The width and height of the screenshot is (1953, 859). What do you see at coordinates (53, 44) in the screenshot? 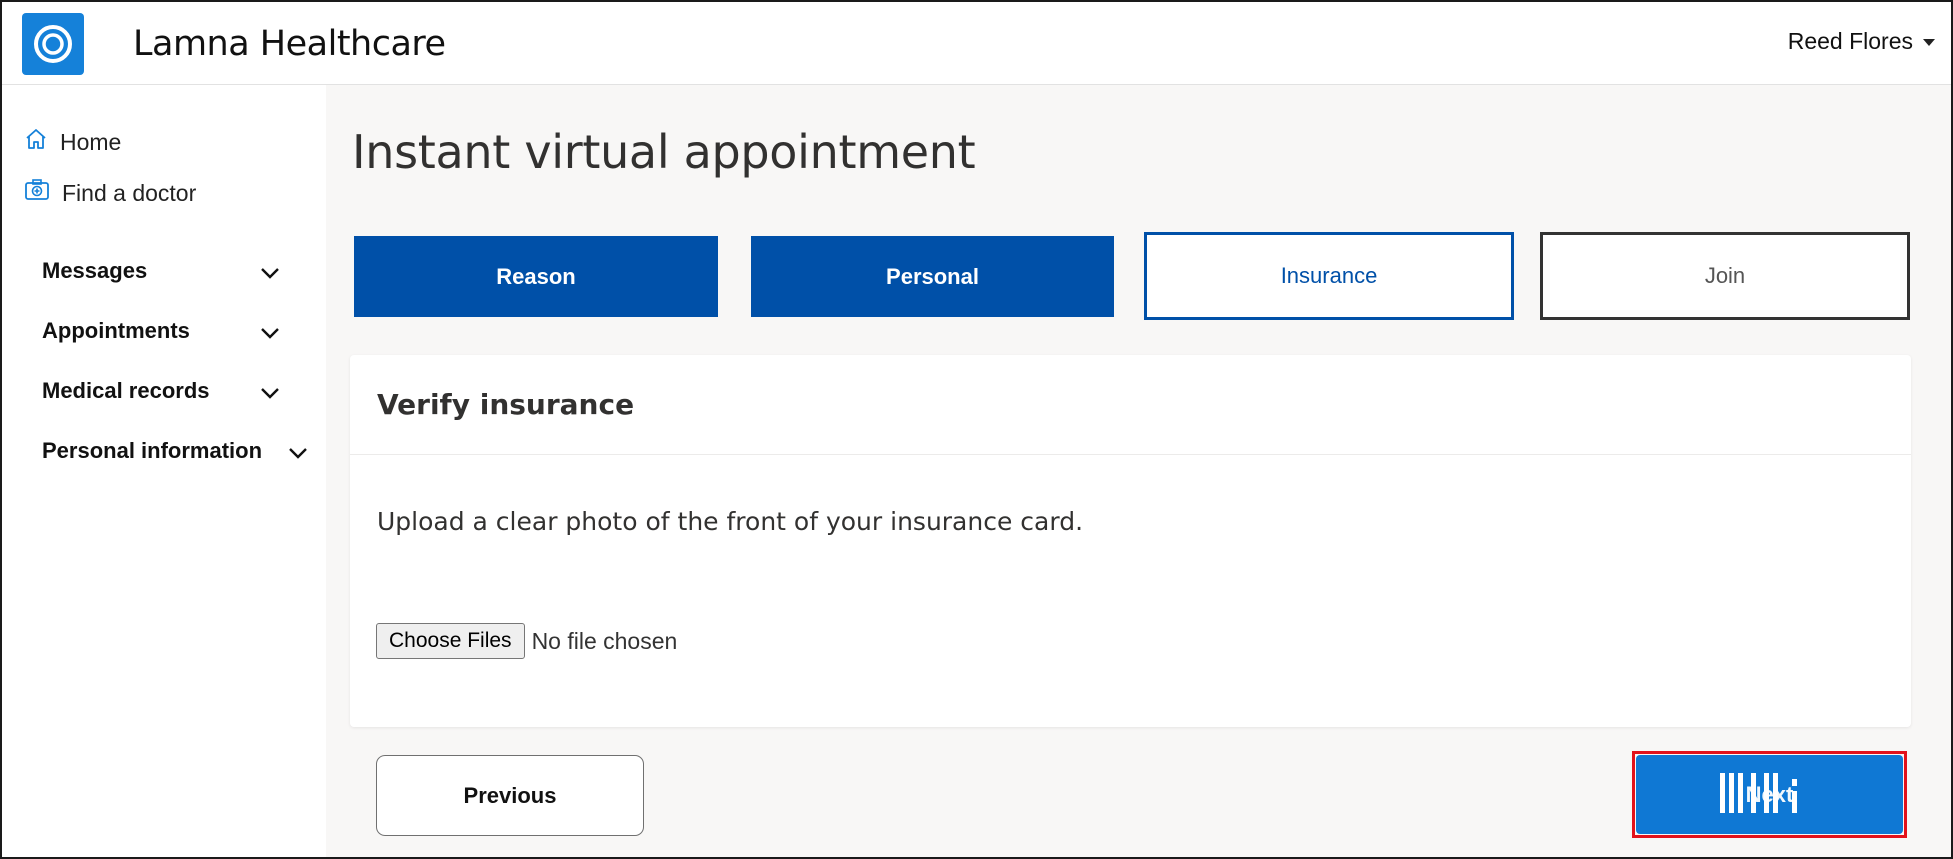
I see `ring-logo-icon` at bounding box center [53, 44].